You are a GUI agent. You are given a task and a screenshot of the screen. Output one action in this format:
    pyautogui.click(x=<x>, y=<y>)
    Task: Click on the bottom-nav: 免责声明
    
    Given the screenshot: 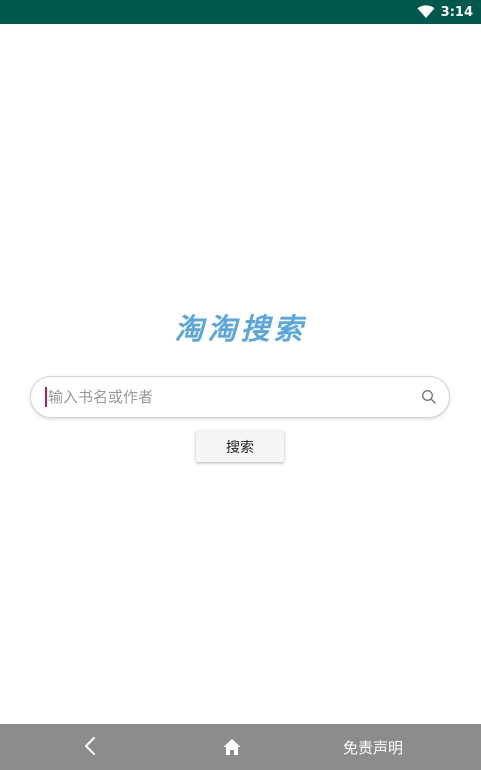 What is the action you would take?
    pyautogui.click(x=240, y=747)
    